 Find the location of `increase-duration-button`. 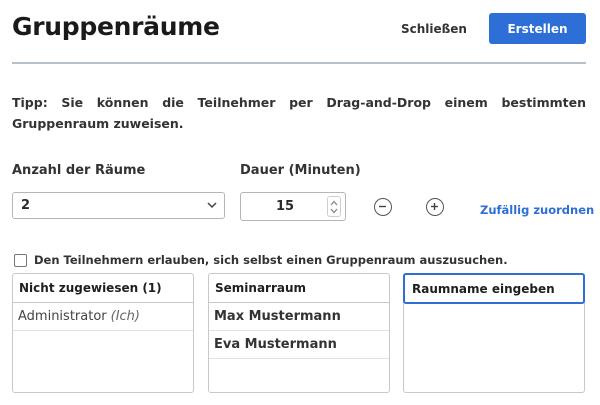

increase-duration-button is located at coordinates (435, 207).